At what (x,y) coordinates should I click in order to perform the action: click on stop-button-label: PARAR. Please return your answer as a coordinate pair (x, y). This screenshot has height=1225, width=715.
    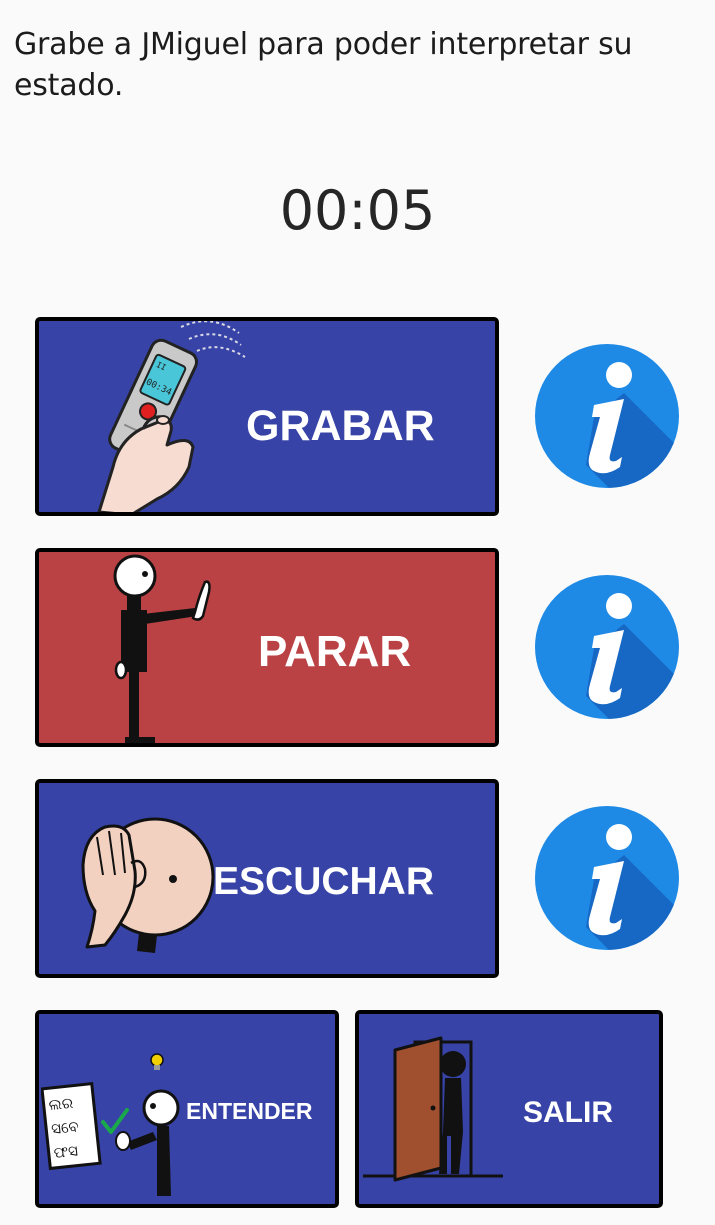
    Looking at the image, I should click on (335, 651).